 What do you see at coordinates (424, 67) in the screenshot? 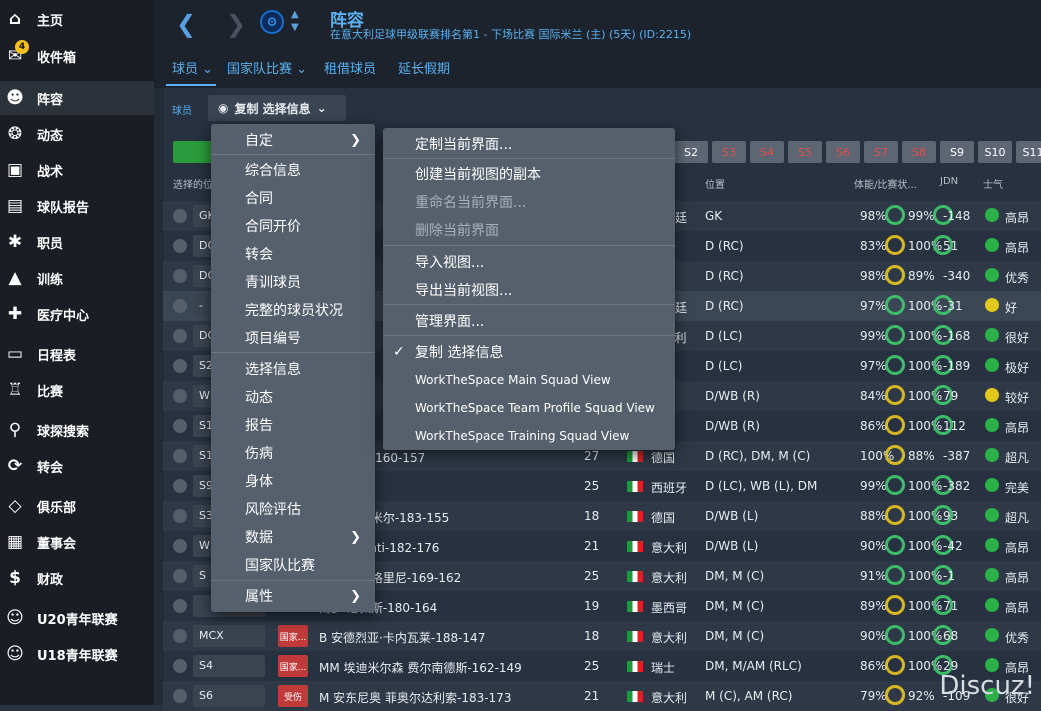
I see `tab-extended-leave: 延长假期` at bounding box center [424, 67].